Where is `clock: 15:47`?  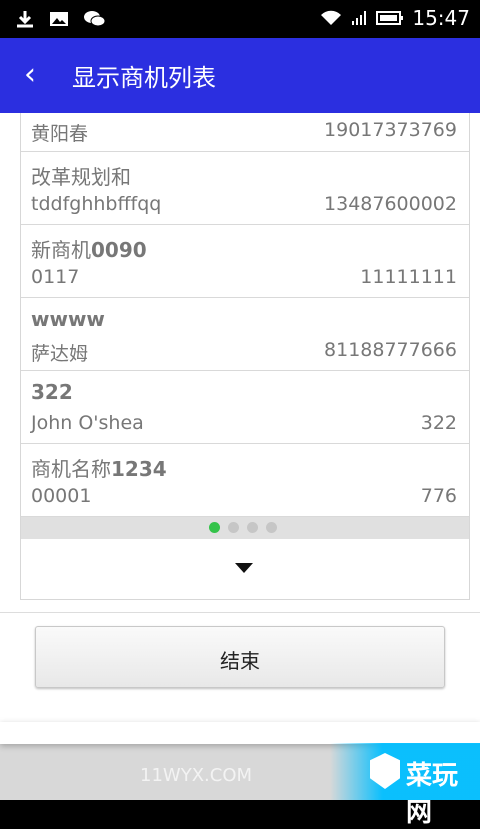
clock: 15:47 is located at coordinates (441, 18).